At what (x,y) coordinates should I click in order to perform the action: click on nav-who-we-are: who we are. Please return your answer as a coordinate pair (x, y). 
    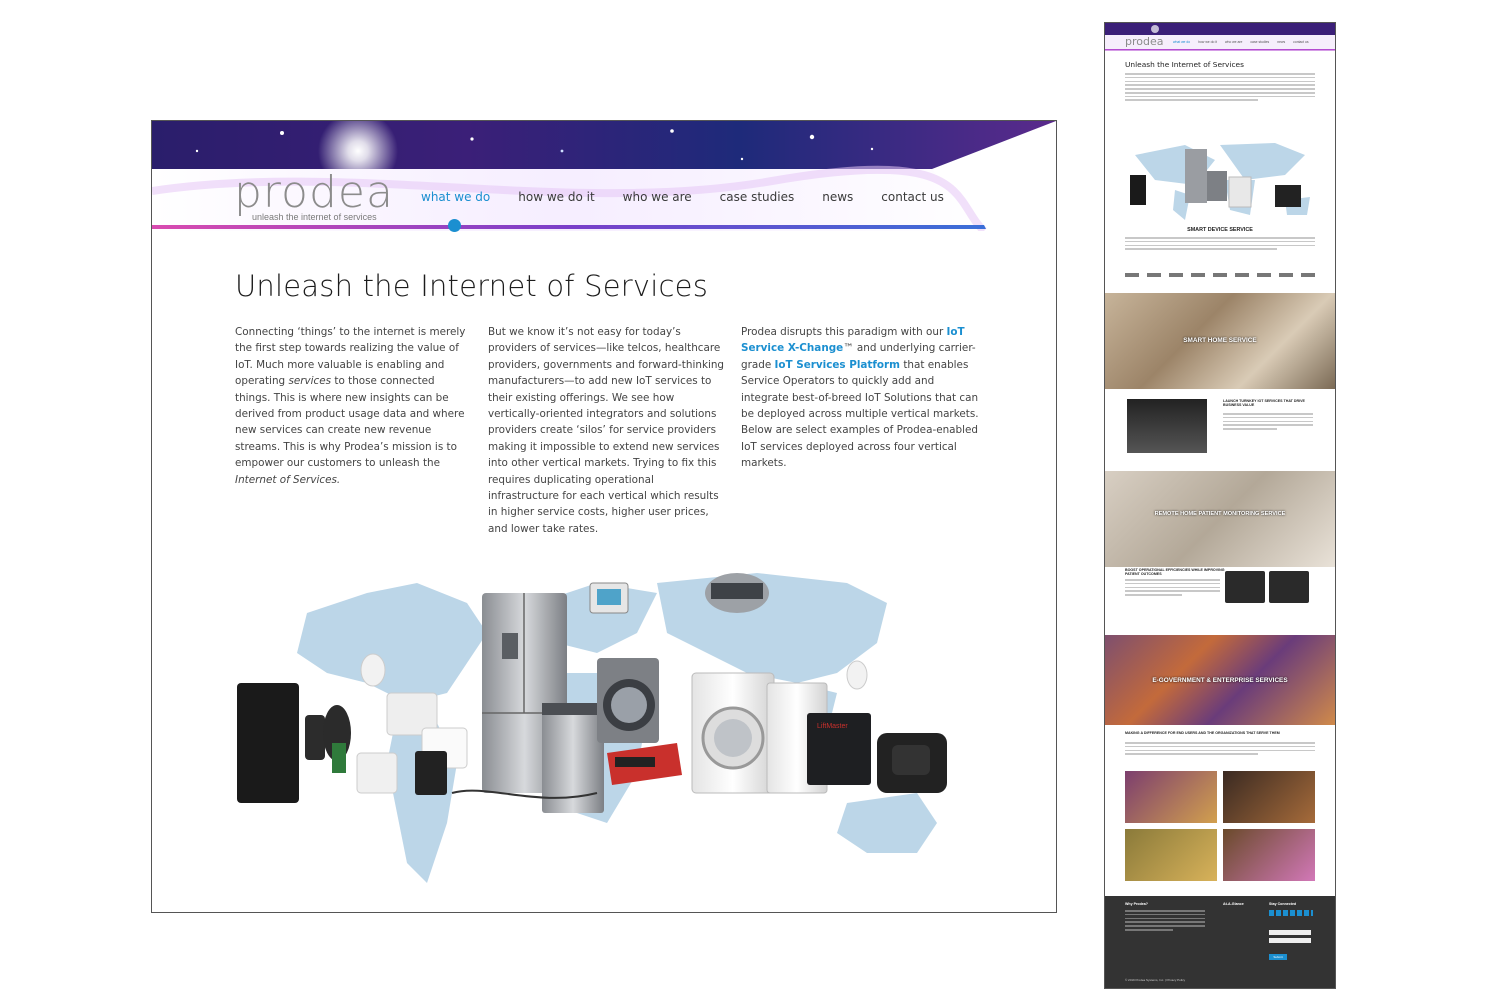
    Looking at the image, I should click on (657, 197).